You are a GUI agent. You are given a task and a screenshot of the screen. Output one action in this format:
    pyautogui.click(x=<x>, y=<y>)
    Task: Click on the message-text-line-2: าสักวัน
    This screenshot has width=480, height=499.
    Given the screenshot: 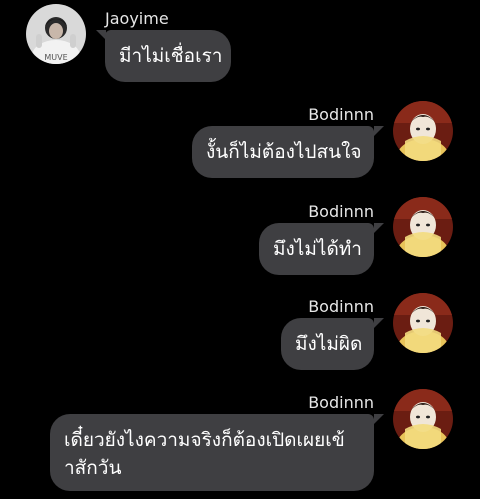 What is the action you would take?
    pyautogui.click(x=93, y=468)
    